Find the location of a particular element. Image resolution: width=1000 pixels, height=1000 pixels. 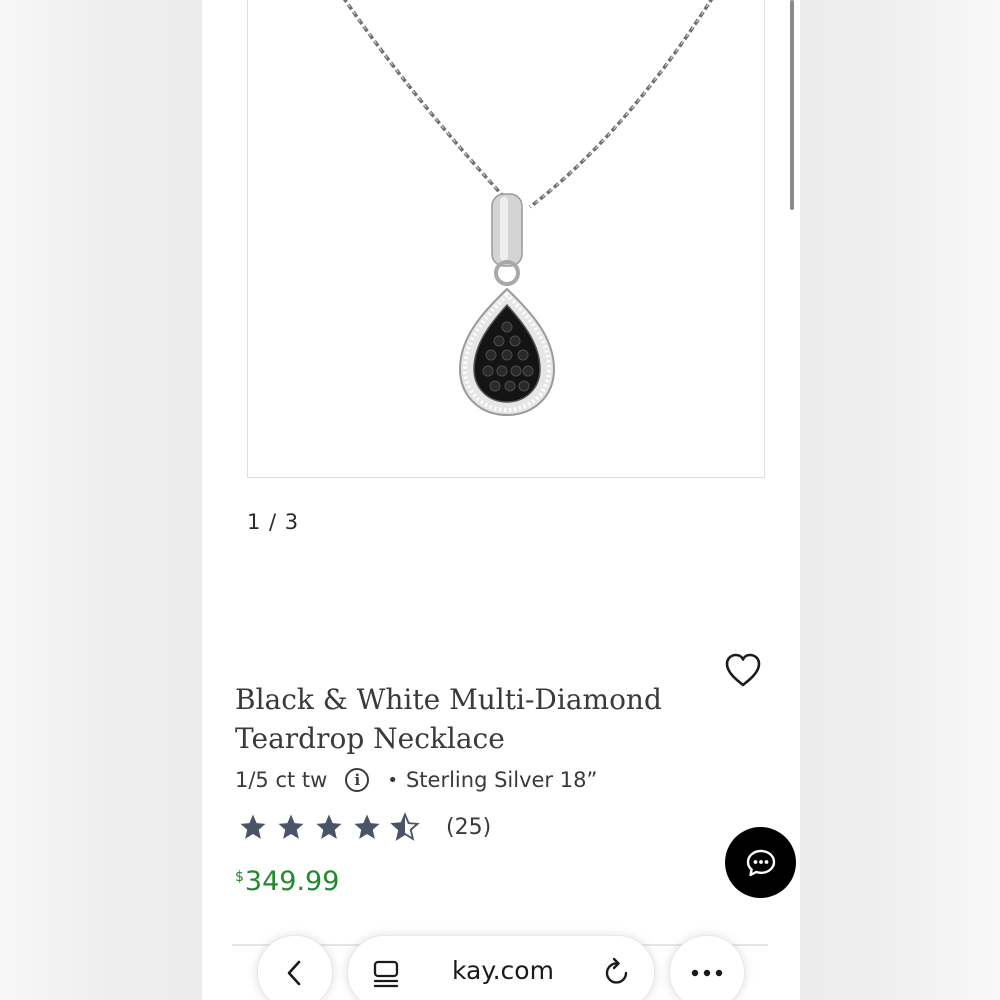

scrollbar is located at coordinates (792, 105).